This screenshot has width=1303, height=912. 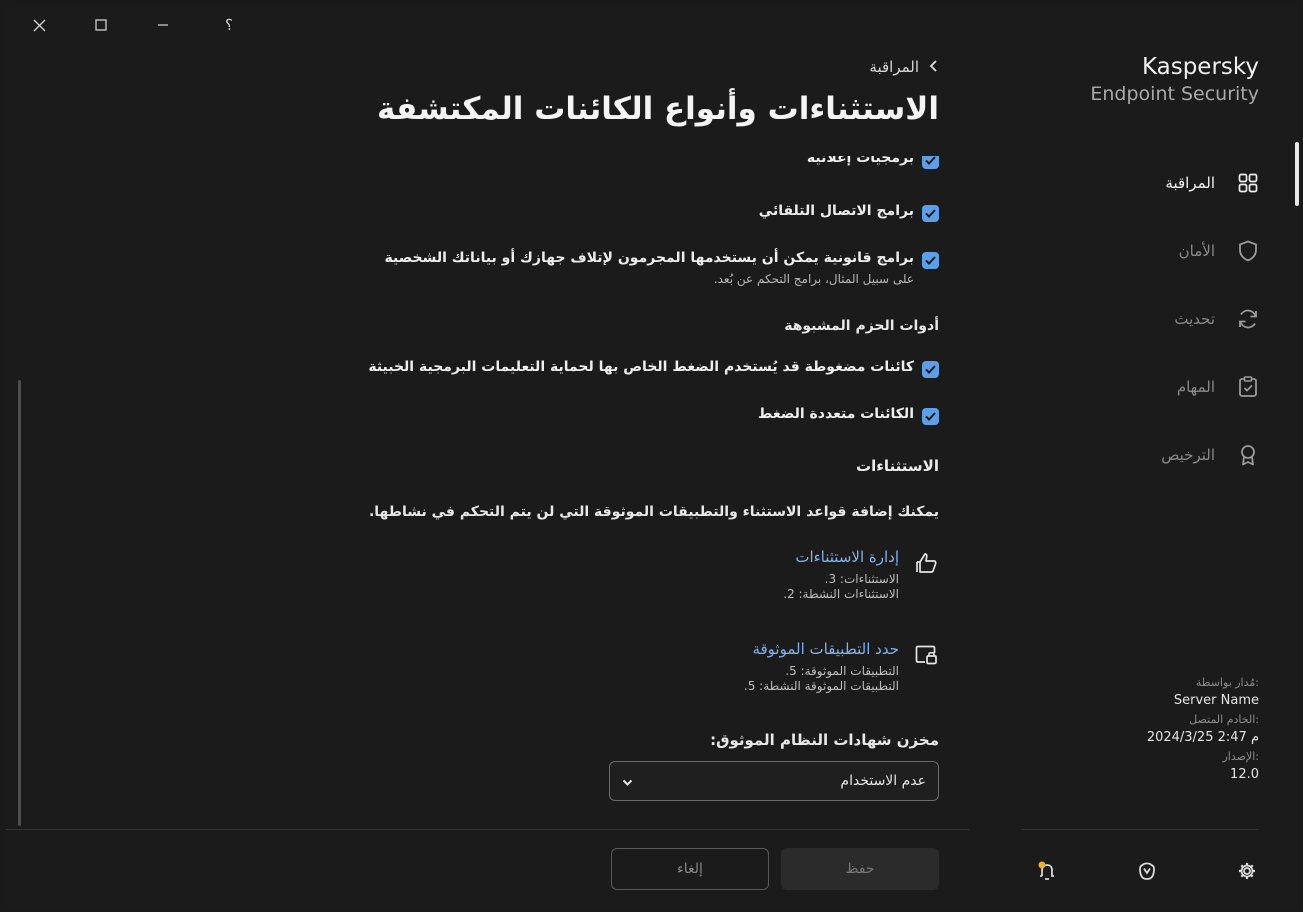 I want to click on sidebar-item-license: الترخيص, so click(x=1159, y=455).